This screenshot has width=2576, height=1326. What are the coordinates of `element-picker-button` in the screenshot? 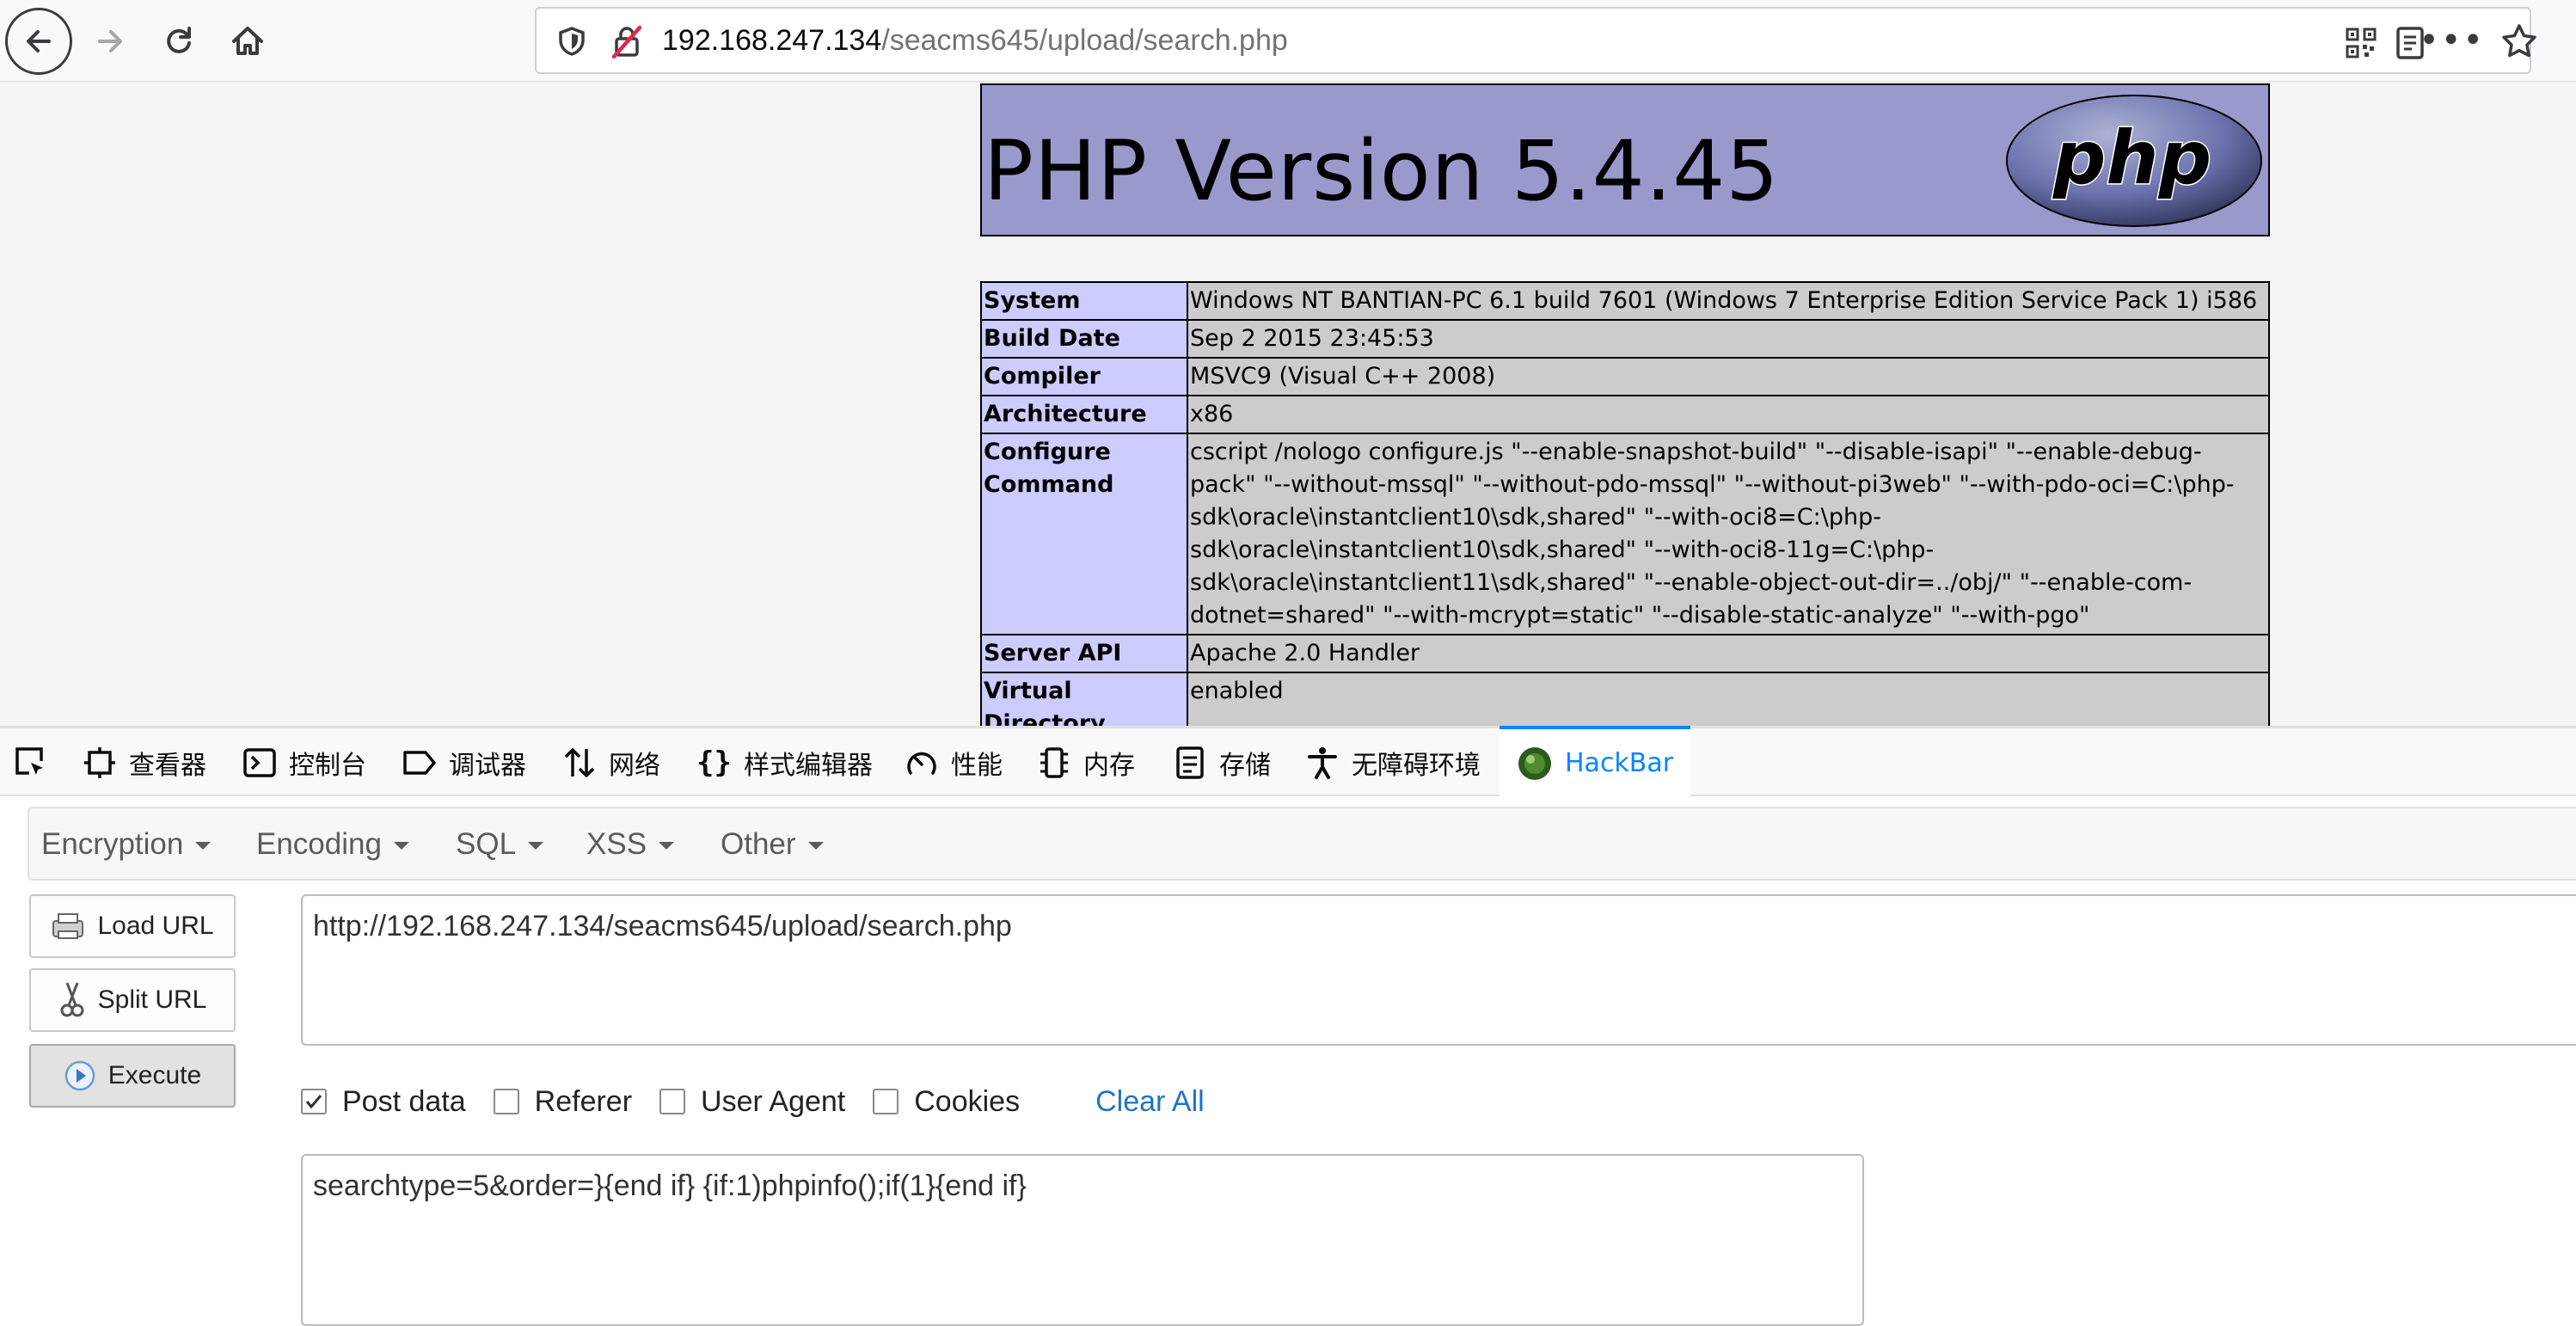 It's located at (31, 763).